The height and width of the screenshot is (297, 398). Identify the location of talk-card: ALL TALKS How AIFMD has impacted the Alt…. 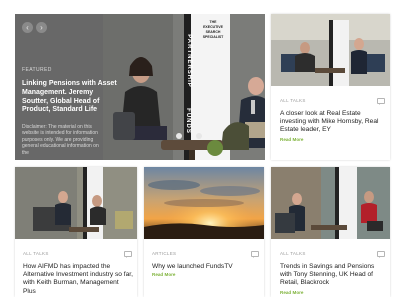
(76, 232).